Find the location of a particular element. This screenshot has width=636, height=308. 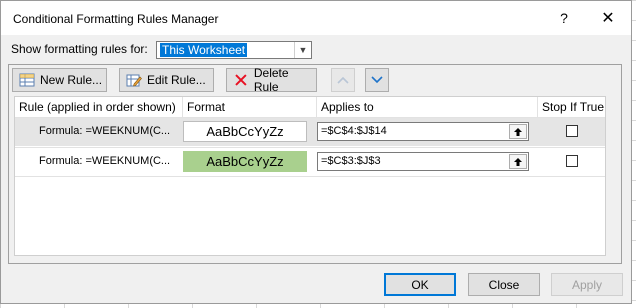

apply-button: Apply is located at coordinates (587, 284).